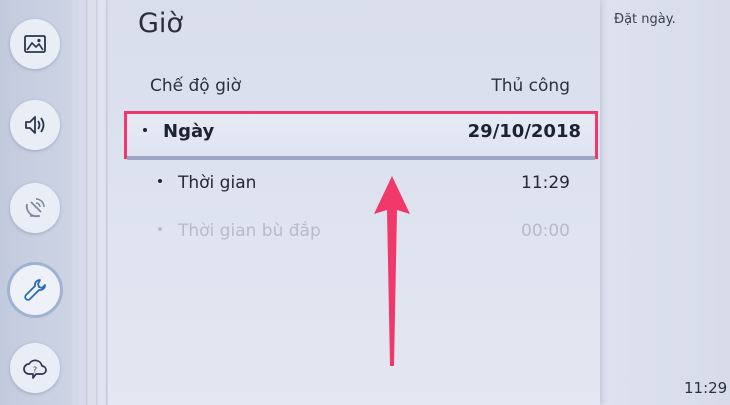 This screenshot has width=730, height=405. Describe the element at coordinates (249, 231) in the screenshot. I see `time-offset-label: Thời gian bù đắp` at that location.